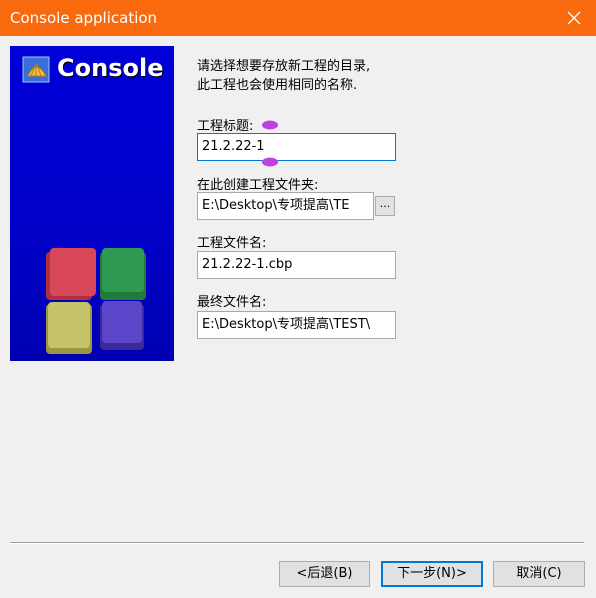 The image size is (596, 598). I want to click on close-icon, so click(574, 18).